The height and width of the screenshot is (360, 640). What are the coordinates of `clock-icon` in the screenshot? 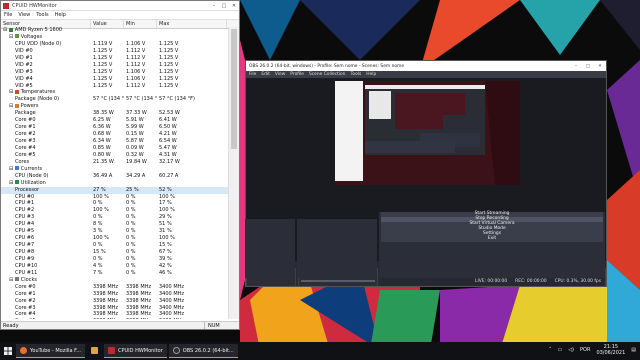 It's located at (16, 279).